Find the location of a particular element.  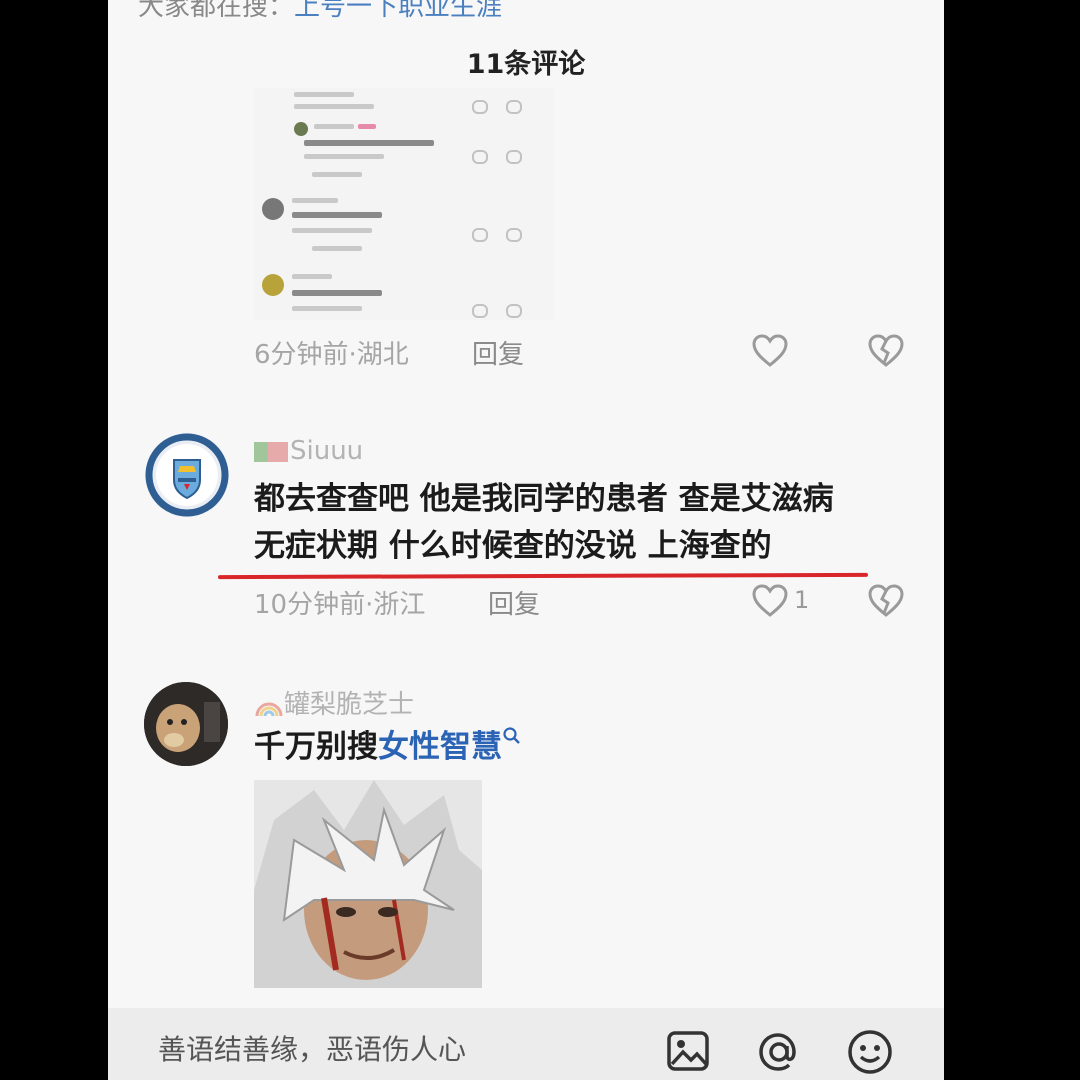

search-icon is located at coordinates (512, 736).